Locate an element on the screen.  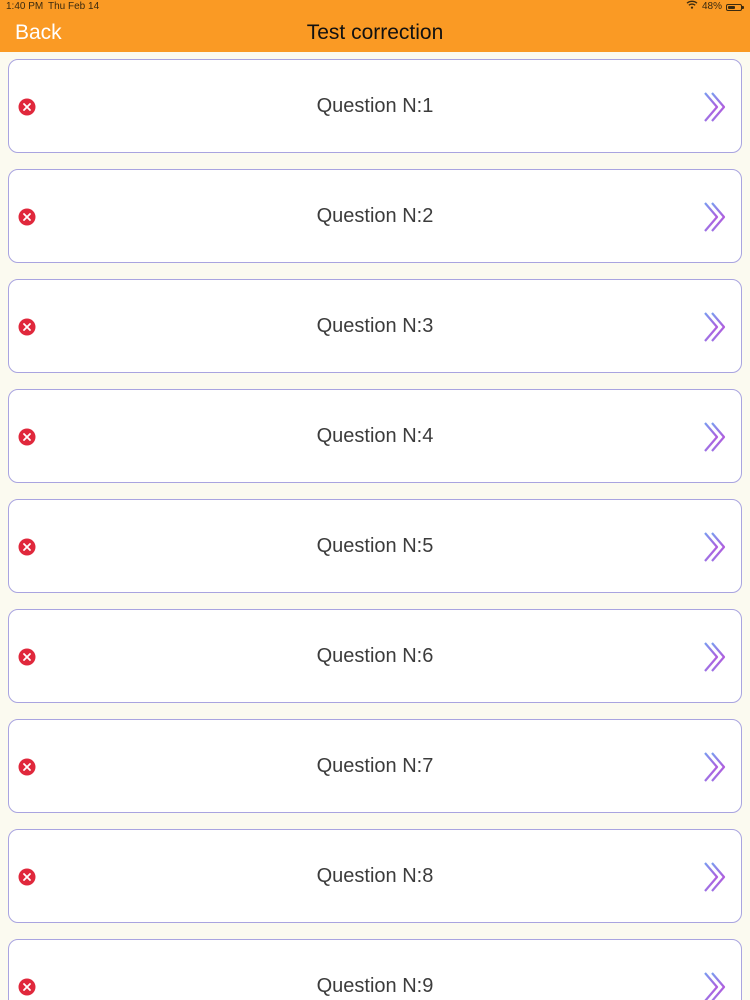
question-row-4: Question N:4 is located at coordinates (375, 436).